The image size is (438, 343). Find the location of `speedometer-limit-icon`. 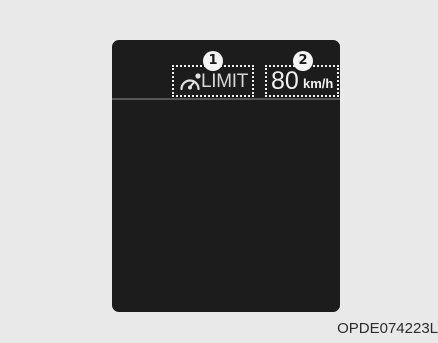

speedometer-limit-icon is located at coordinates (190, 82).